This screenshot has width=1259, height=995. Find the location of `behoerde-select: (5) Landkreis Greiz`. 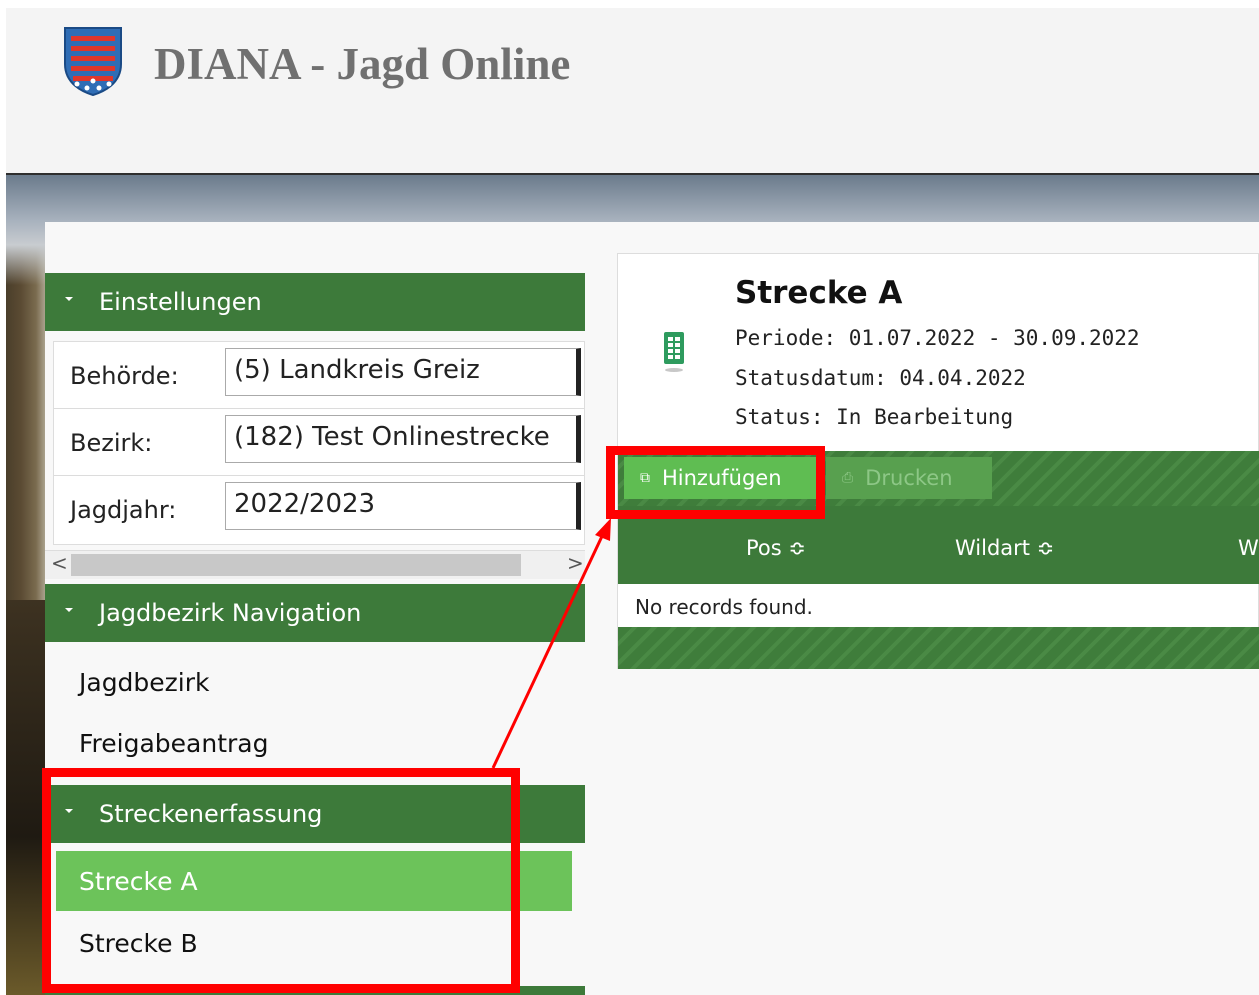

behoerde-select: (5) Landkreis Greiz is located at coordinates (403, 372).